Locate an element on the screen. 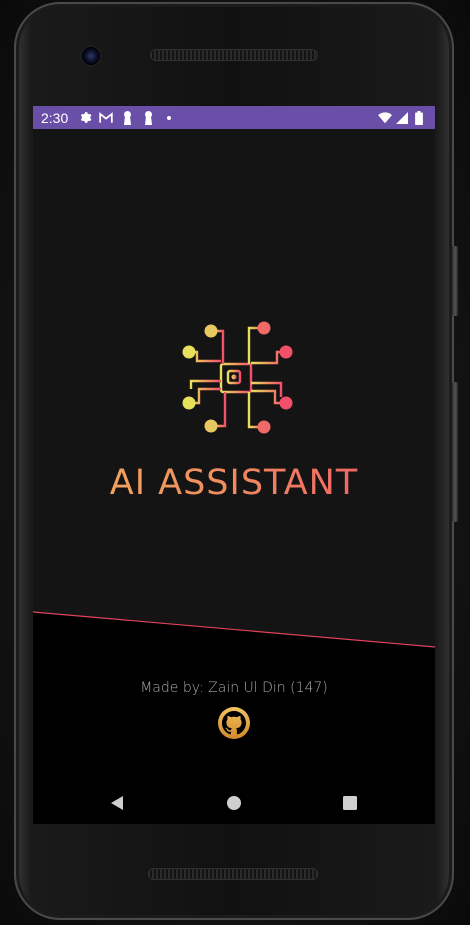  back-icon is located at coordinates (117, 803).